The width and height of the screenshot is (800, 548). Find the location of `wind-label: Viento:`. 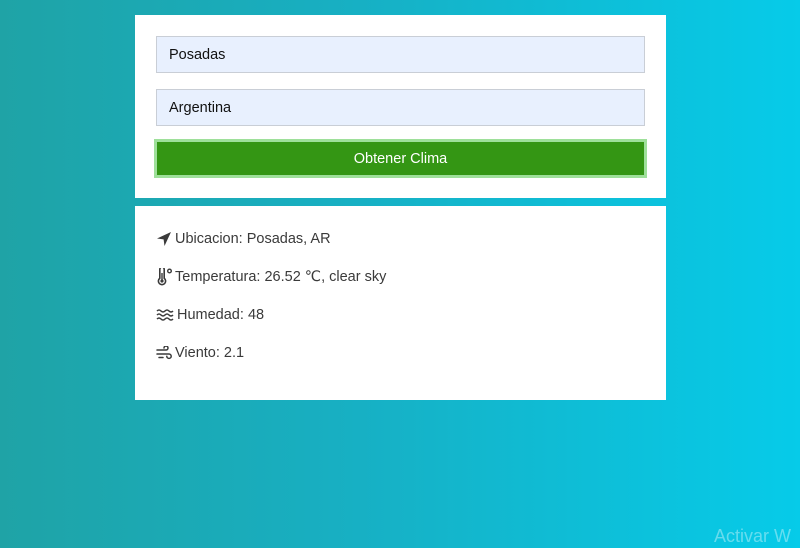

wind-label: Viento: is located at coordinates (197, 353).